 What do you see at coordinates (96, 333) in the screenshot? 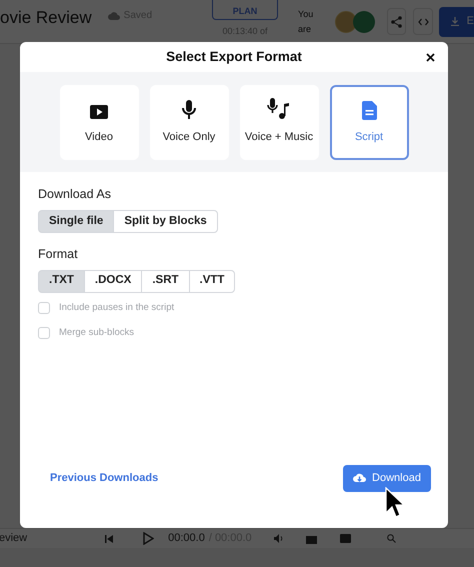
I see `checkbox-label: Merge sub-blocks` at bounding box center [96, 333].